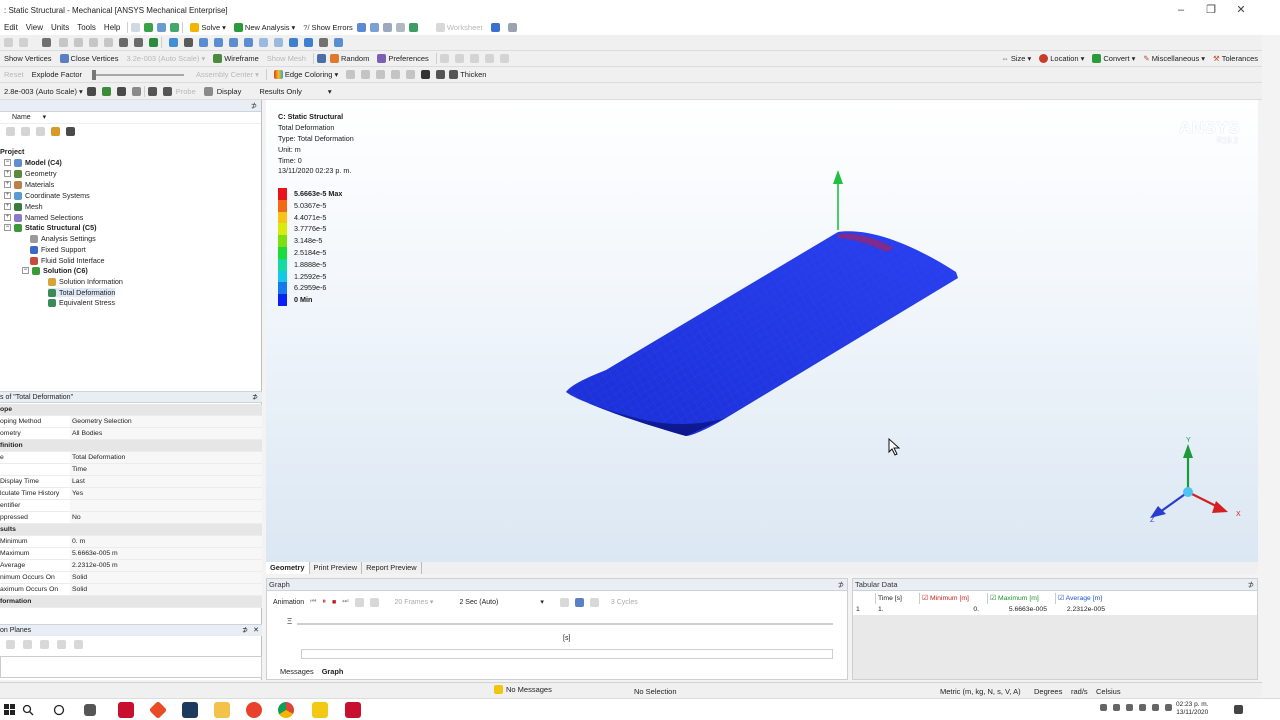 This screenshot has width=1280, height=720. I want to click on restore-button: ❐, so click(1211, 10).